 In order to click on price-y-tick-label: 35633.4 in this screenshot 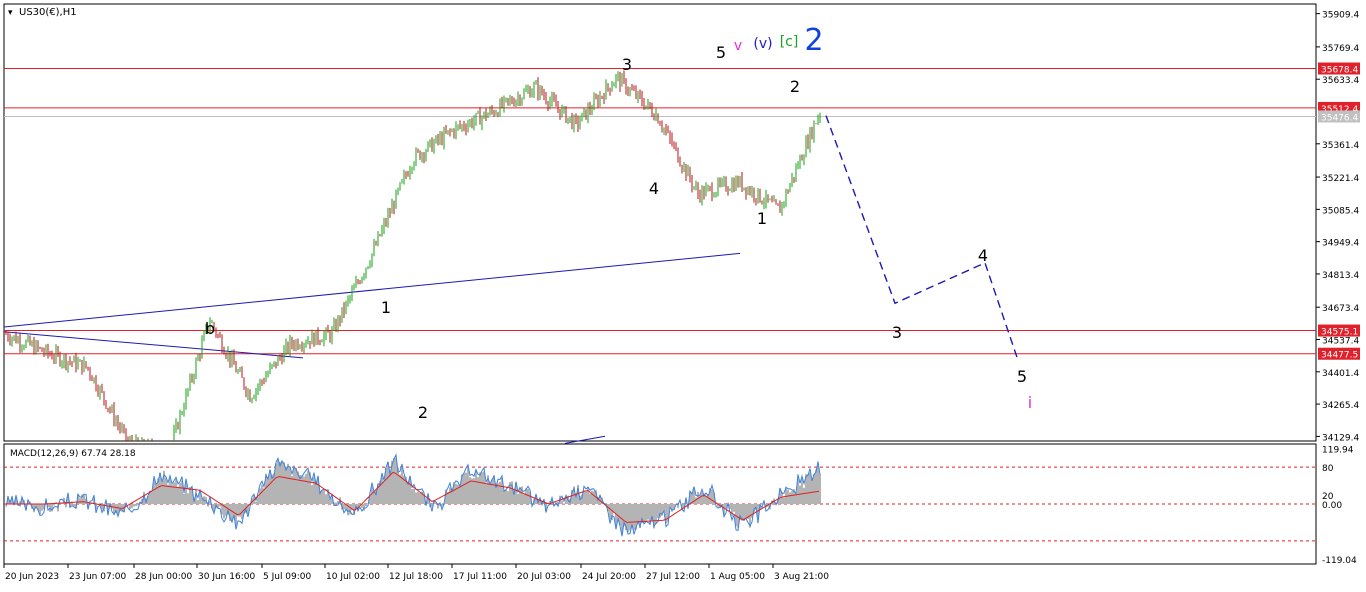, I will do `click(1340, 81)`.